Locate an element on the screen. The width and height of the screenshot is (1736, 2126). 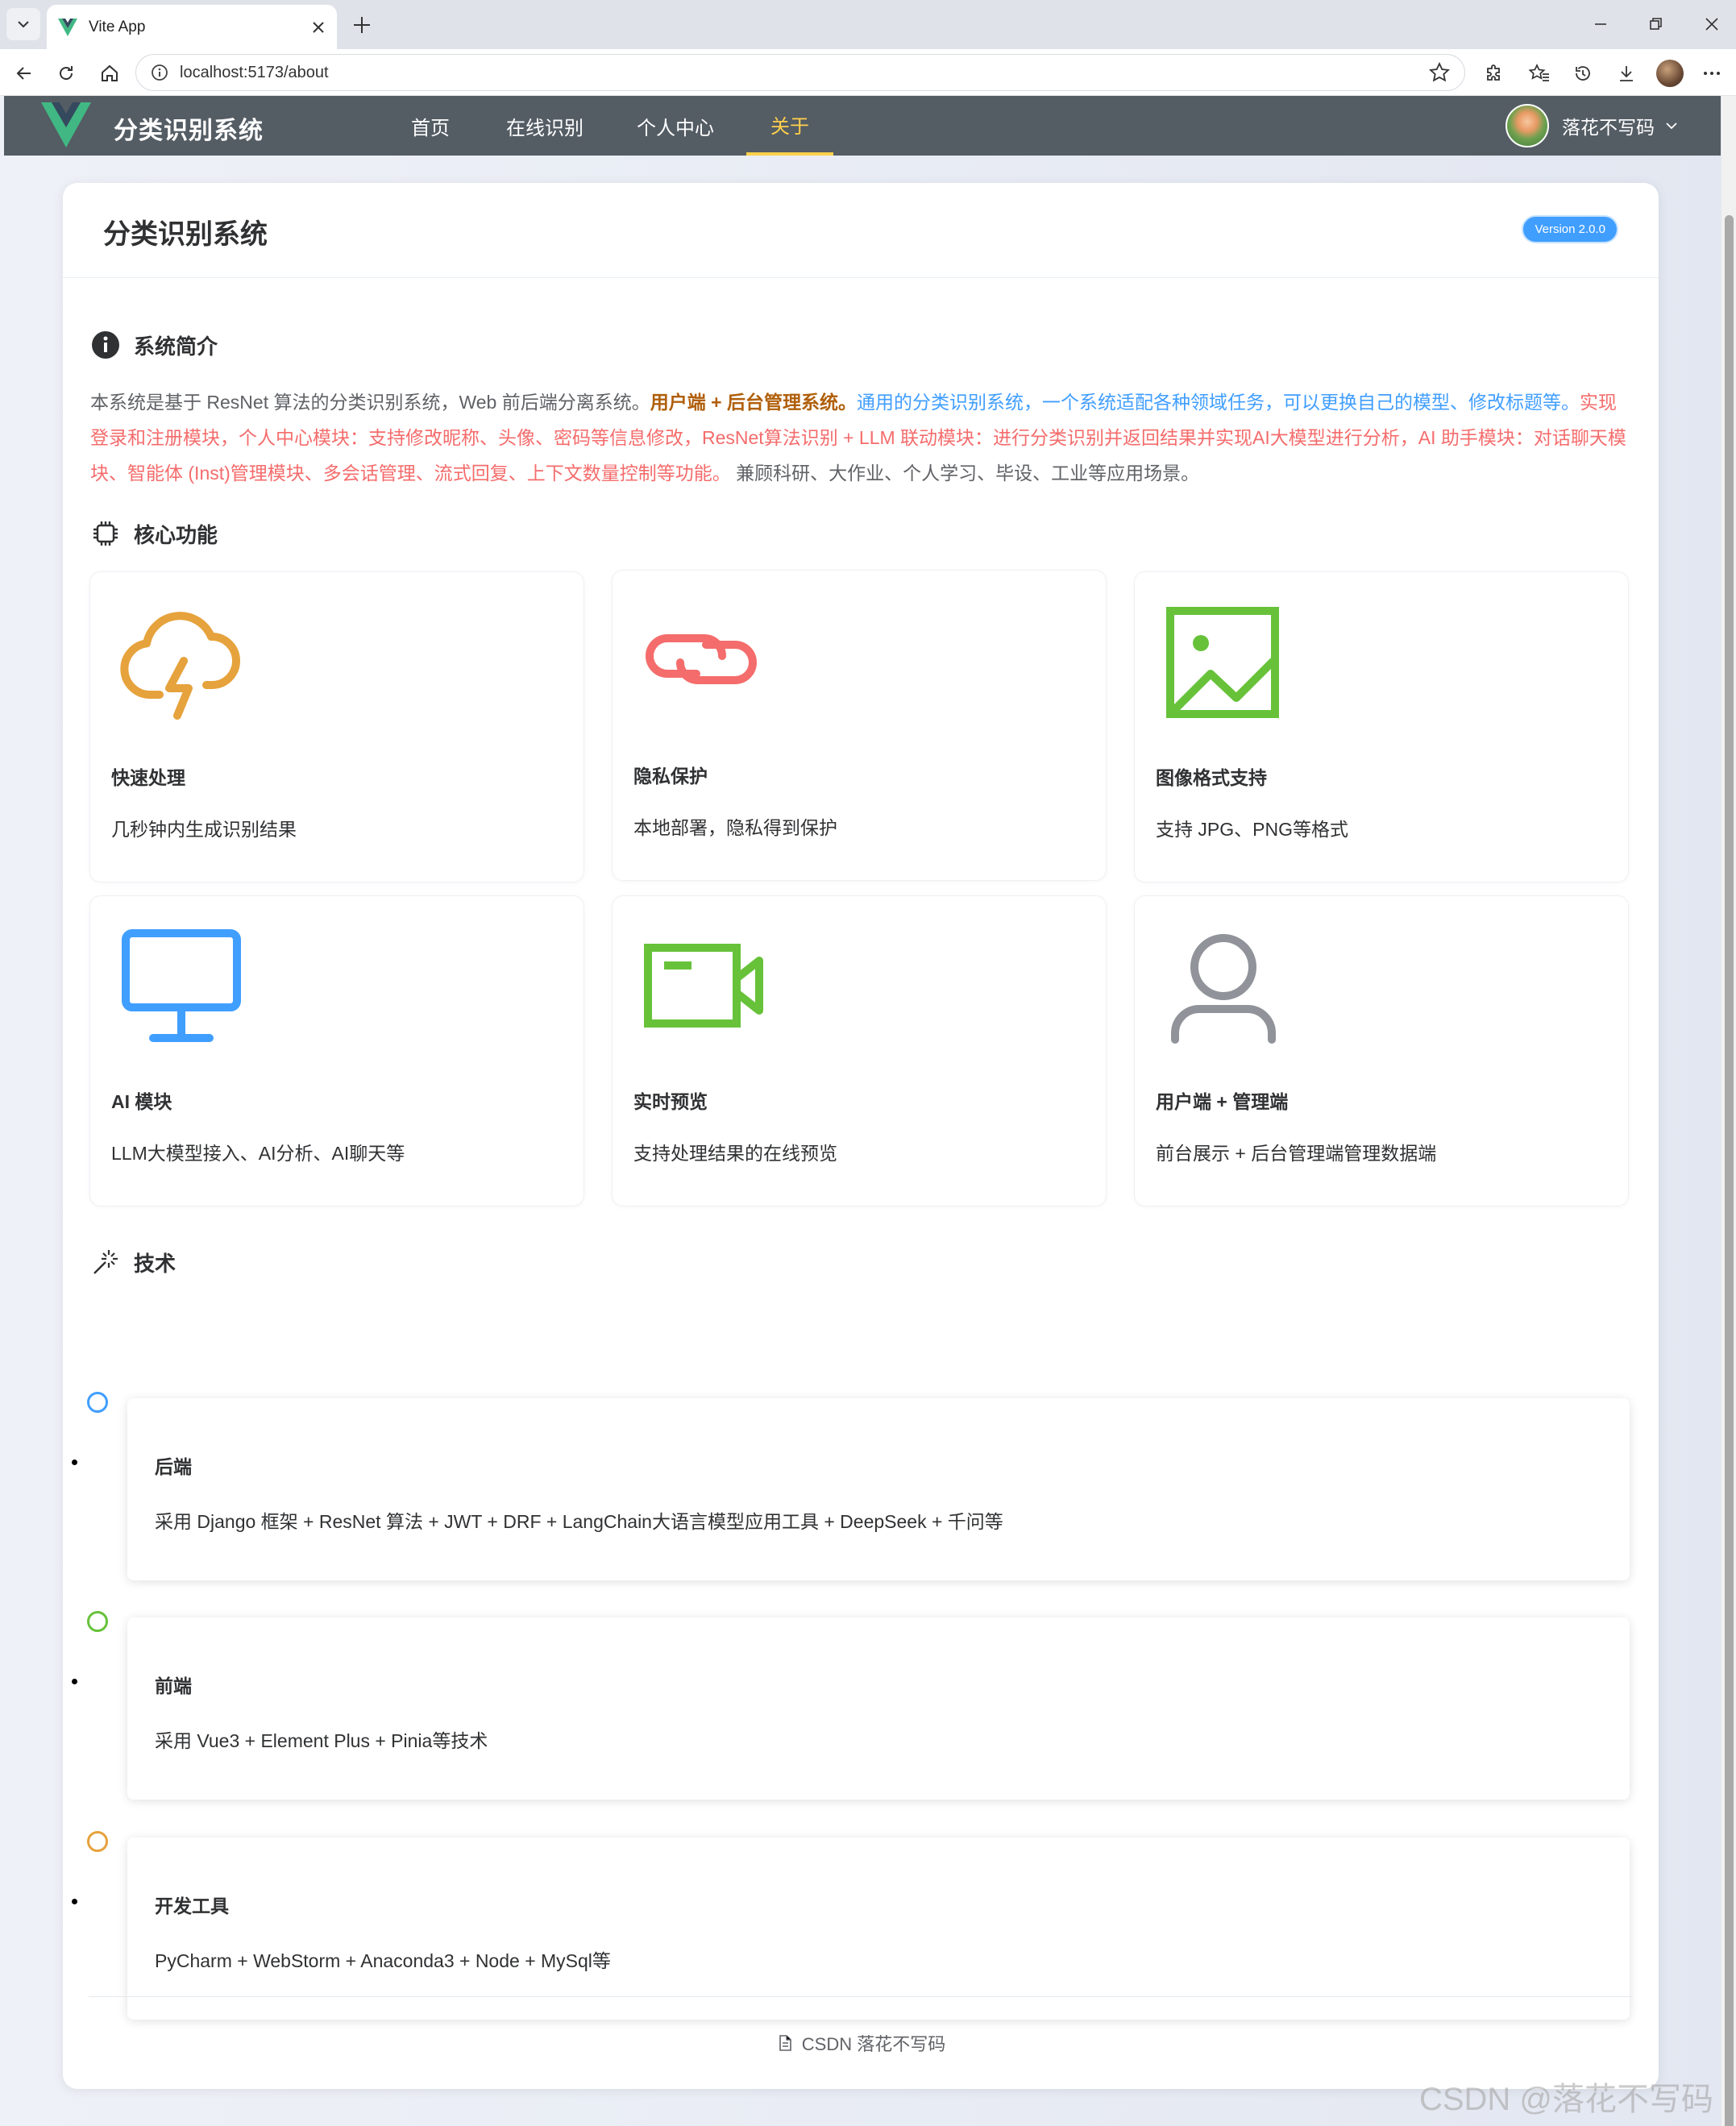
menu-item-online-recognition: 在线识别 is located at coordinates (545, 126).